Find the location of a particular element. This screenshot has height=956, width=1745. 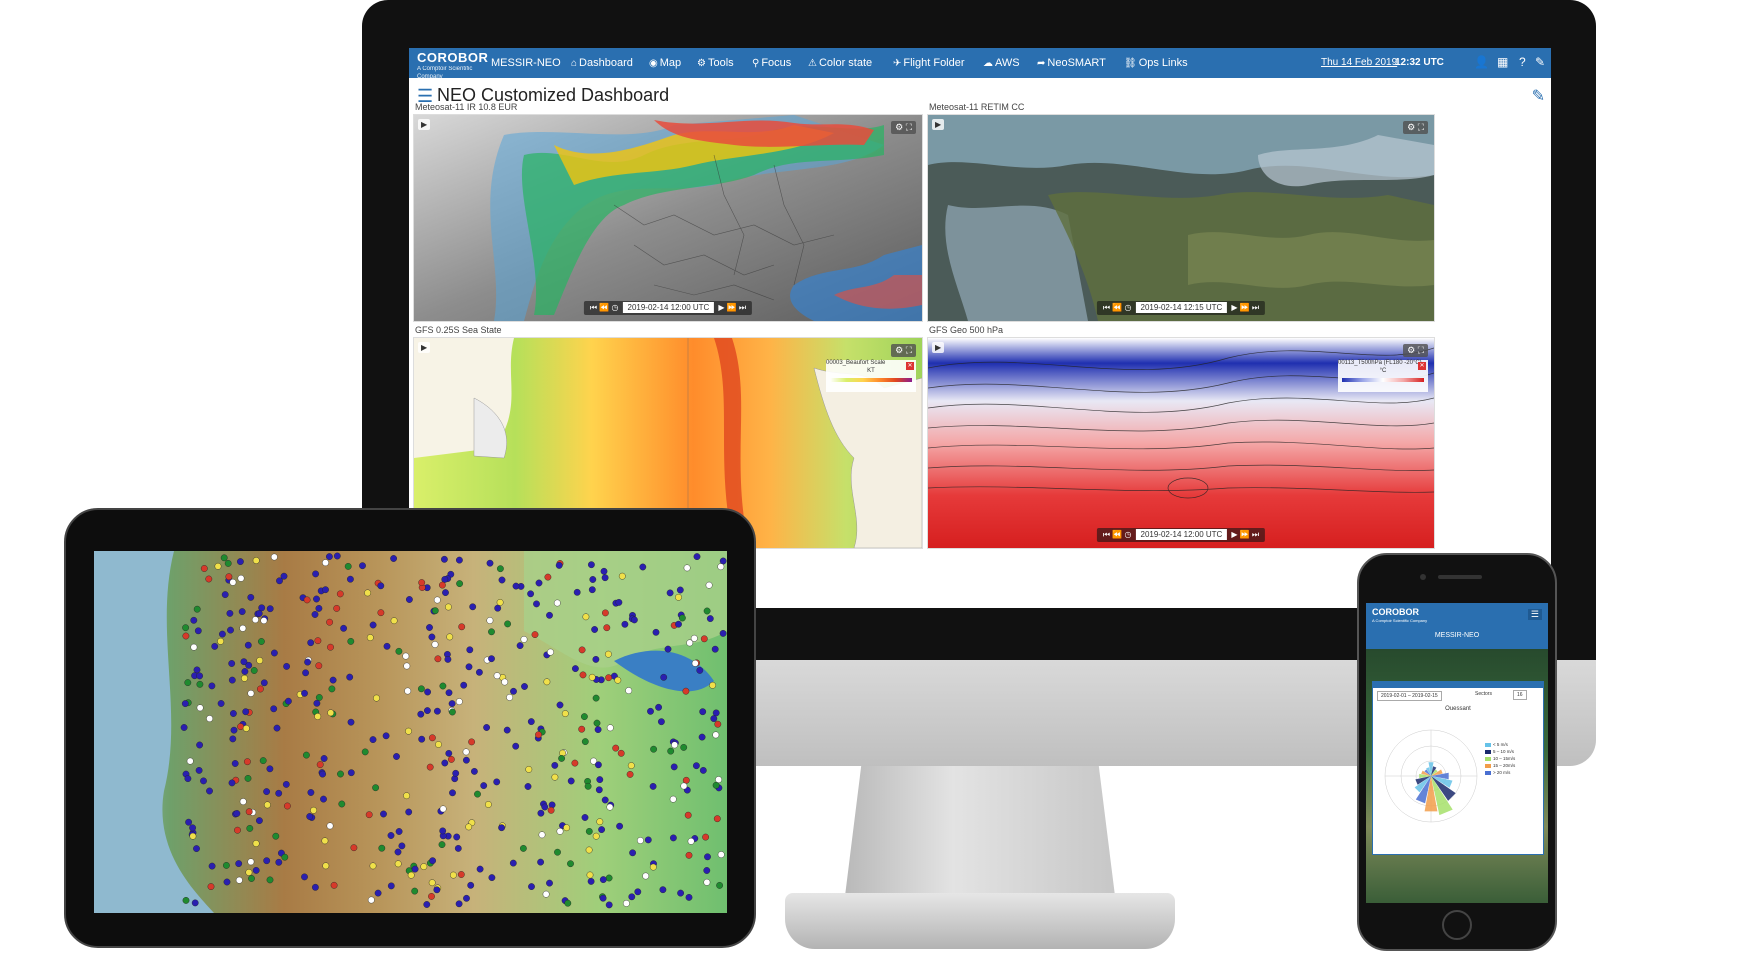

time-slider: ⏮ ⏪ ◷ 2019-02-14 12:00 UTC ▶ ⏩ ⏭ is located at coordinates (1181, 535).